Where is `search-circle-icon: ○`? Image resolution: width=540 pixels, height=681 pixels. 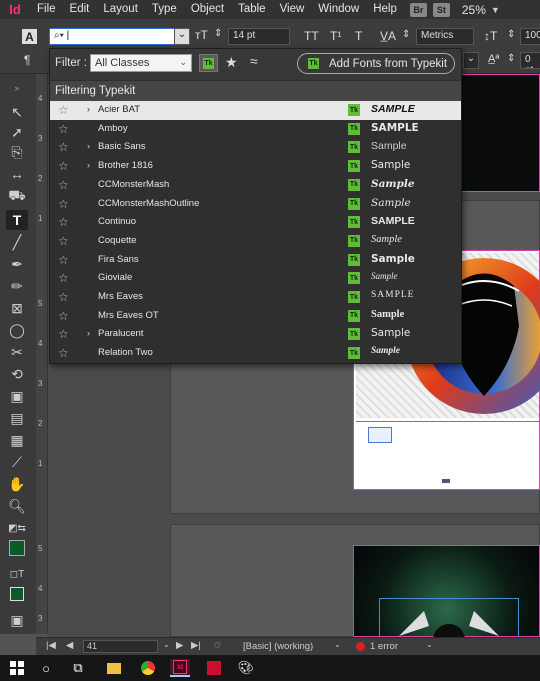 search-circle-icon: ○ is located at coordinates (46, 668).